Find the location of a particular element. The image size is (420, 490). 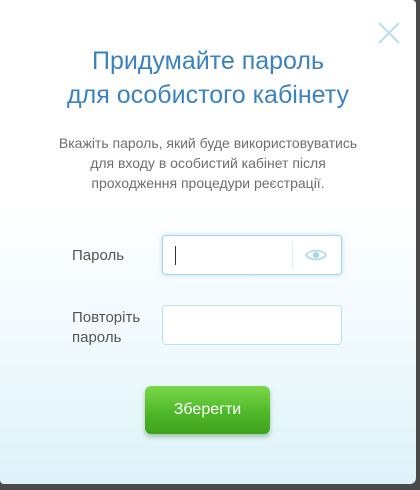

password-field is located at coordinates (252, 255).